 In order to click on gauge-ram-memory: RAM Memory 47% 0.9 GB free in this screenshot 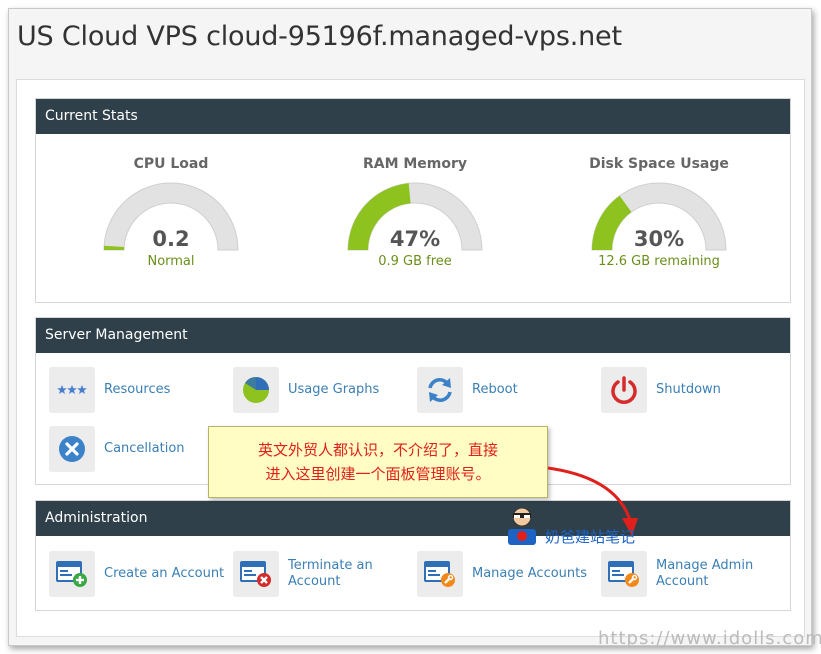, I will do `click(415, 201)`.